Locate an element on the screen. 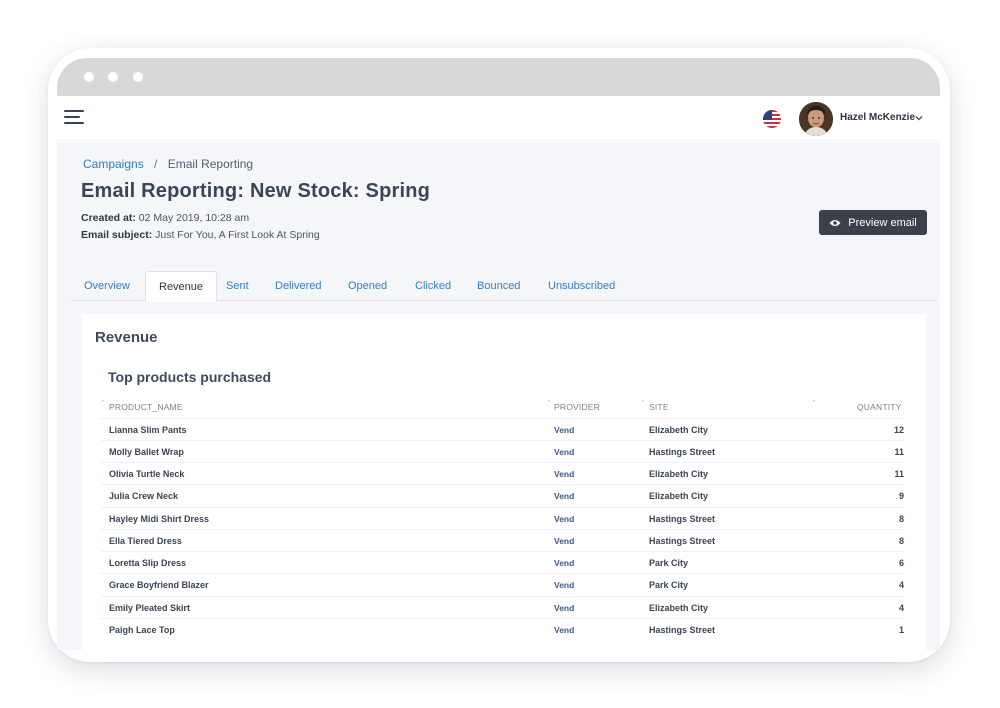 Image resolution: width=1000 pixels, height=708 pixels. breadcrumb-link-campaigns: Campaigns is located at coordinates (113, 164).